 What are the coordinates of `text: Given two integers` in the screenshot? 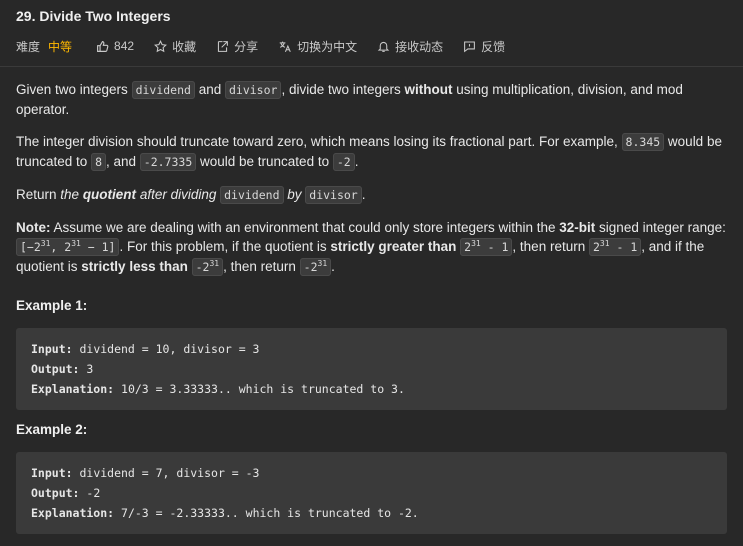 It's located at (74, 89).